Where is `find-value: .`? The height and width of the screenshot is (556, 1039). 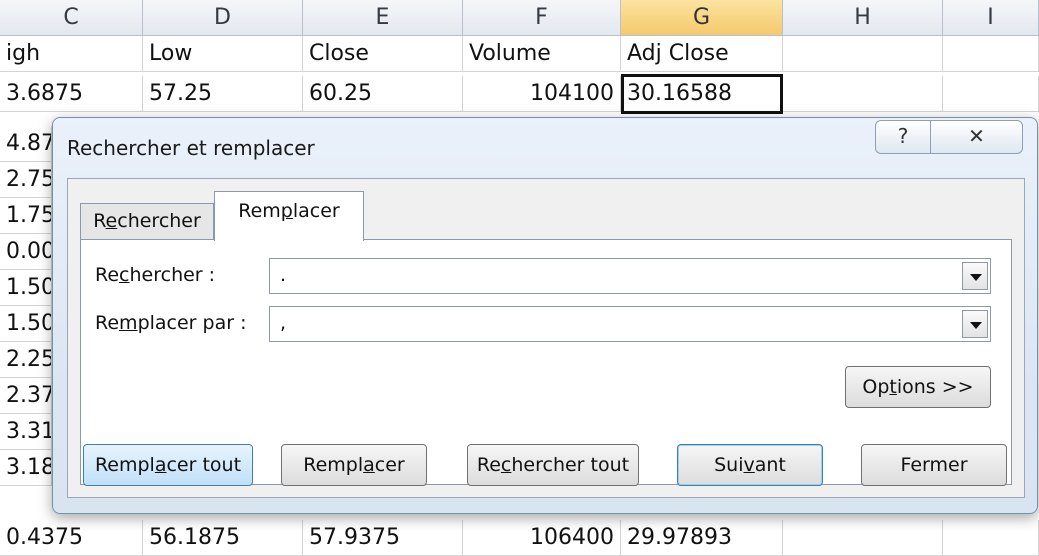 find-value: . is located at coordinates (283, 275).